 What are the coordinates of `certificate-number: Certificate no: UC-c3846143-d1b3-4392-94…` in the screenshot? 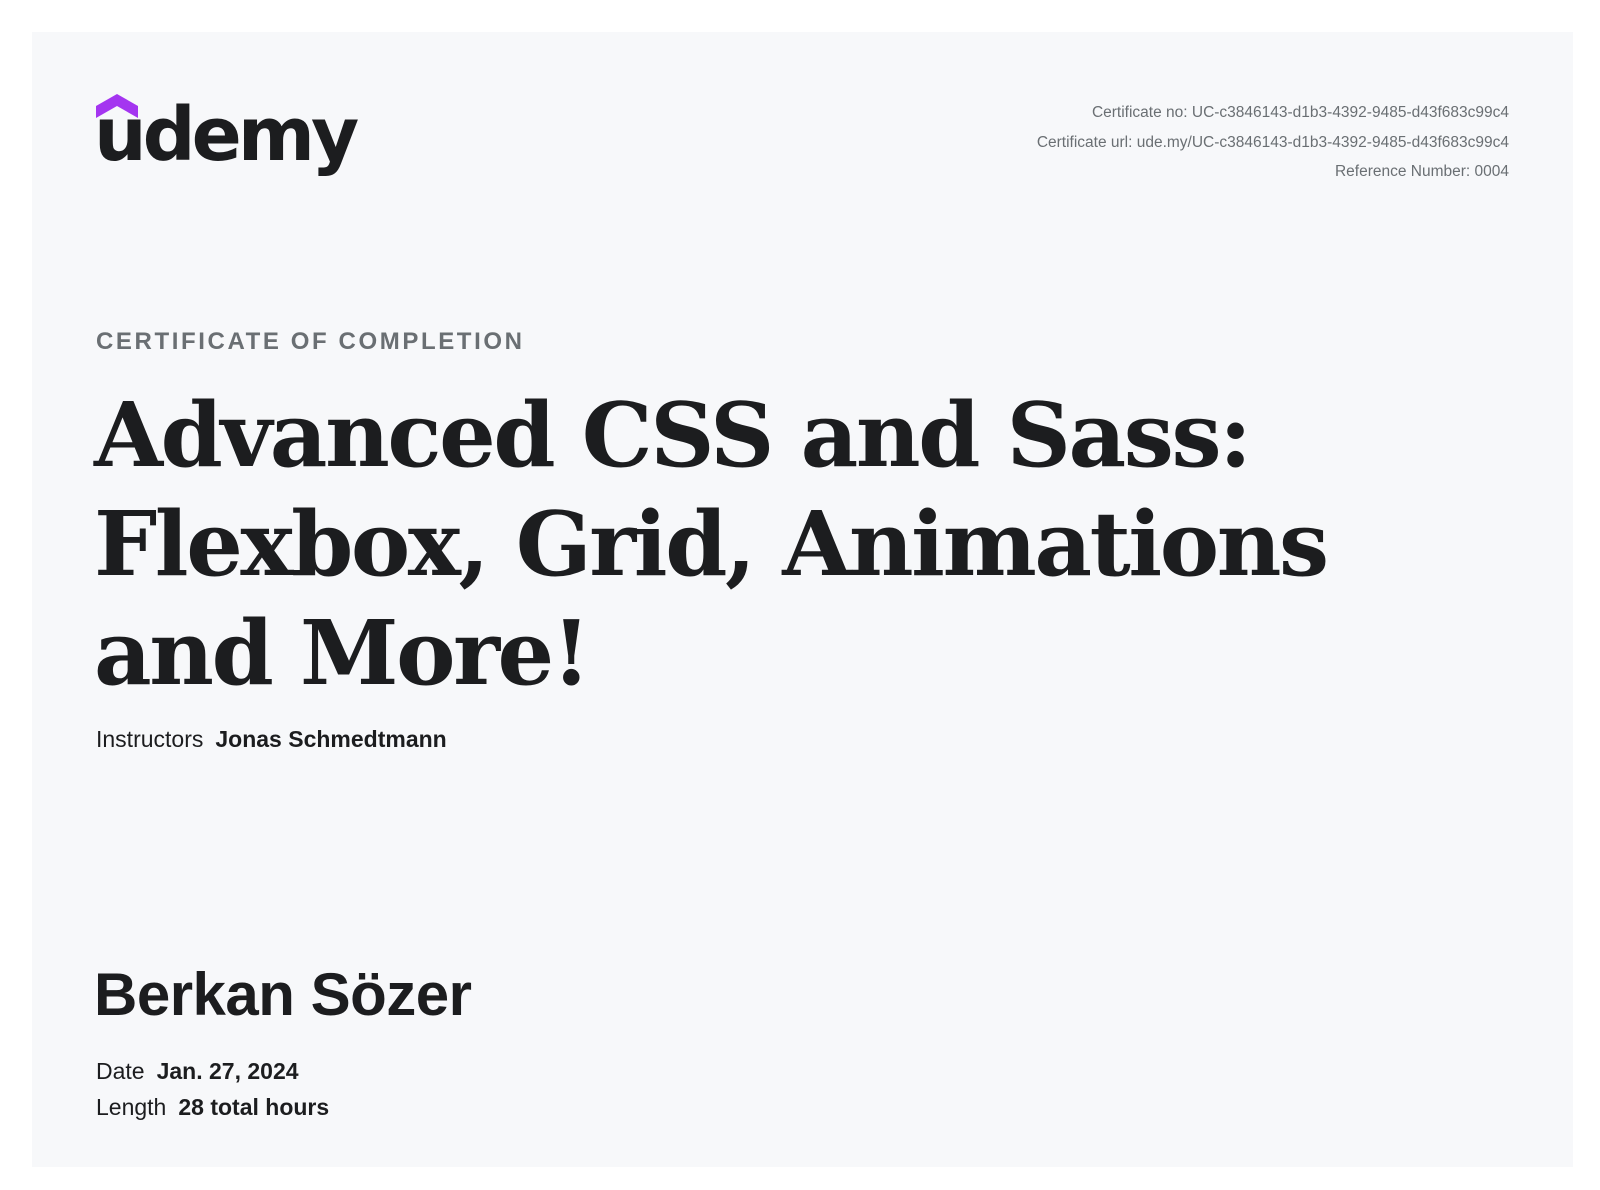 It's located at (1300, 112).